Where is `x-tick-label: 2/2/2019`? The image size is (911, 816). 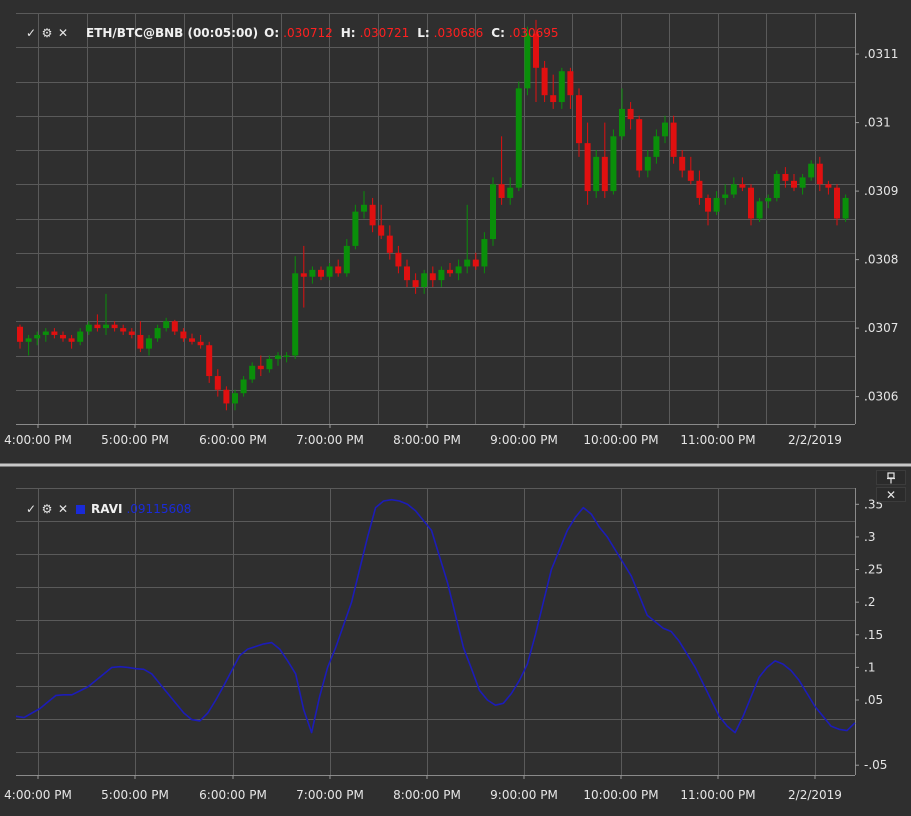 x-tick-label: 2/2/2019 is located at coordinates (815, 440).